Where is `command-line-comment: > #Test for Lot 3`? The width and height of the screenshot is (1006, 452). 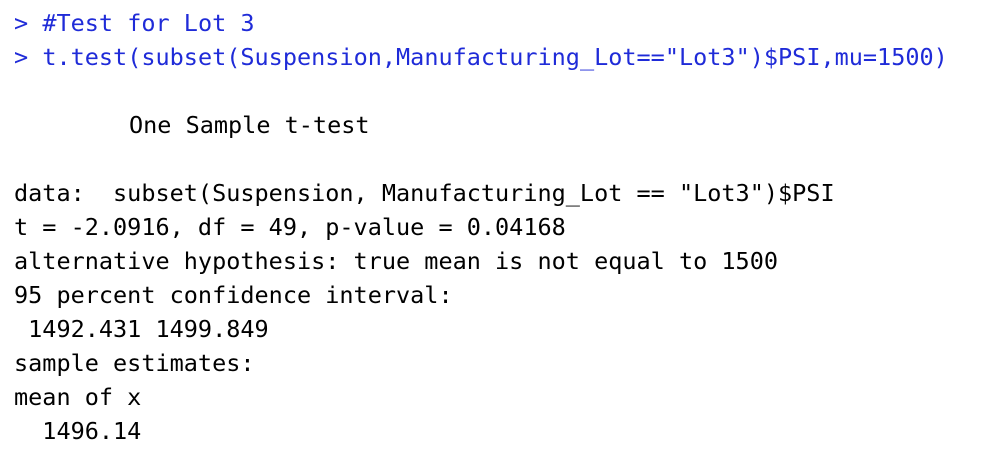
command-line-comment: > #Test for Lot 3 is located at coordinates (134, 23).